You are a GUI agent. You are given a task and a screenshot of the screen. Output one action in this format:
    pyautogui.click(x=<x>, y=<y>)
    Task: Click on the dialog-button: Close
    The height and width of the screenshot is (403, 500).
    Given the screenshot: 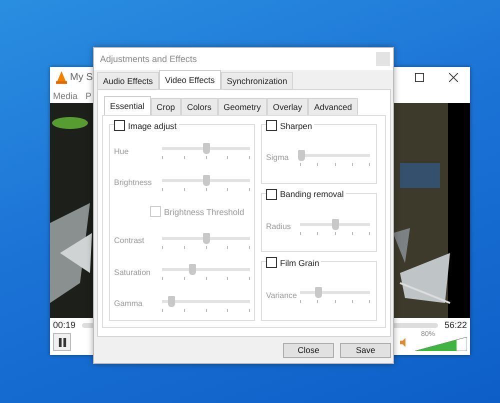 What is the action you would take?
    pyautogui.click(x=308, y=350)
    